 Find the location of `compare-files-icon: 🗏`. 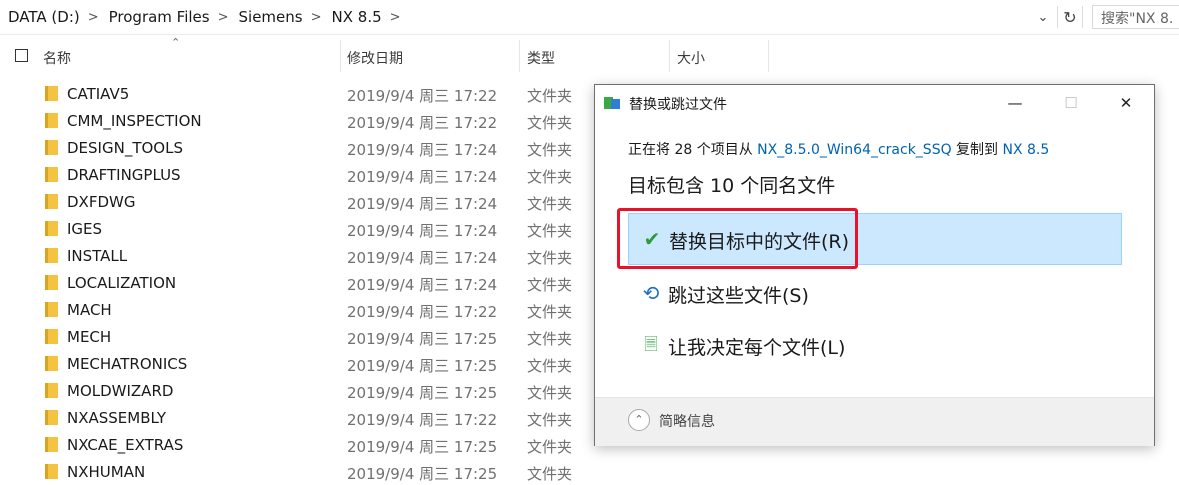

compare-files-icon: 🗏 is located at coordinates (651, 345).